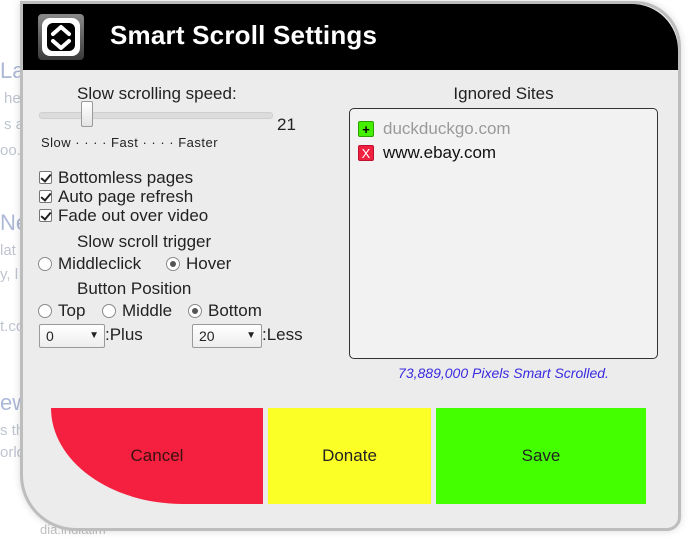 The width and height of the screenshot is (697, 548). Describe the element at coordinates (45, 215) in the screenshot. I see `fade-video-checkbox` at that location.